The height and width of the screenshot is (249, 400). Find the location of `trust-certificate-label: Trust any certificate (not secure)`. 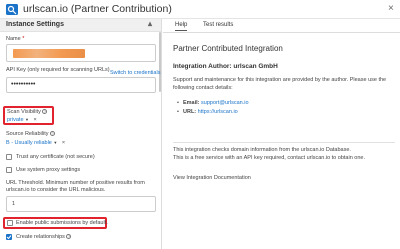

trust-certificate-label: Trust any certificate (not secure) is located at coordinates (55, 157).